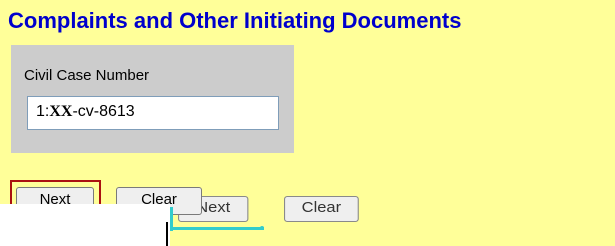  Describe the element at coordinates (321, 209) in the screenshot. I see `clear-button-ghost: Clear` at that location.